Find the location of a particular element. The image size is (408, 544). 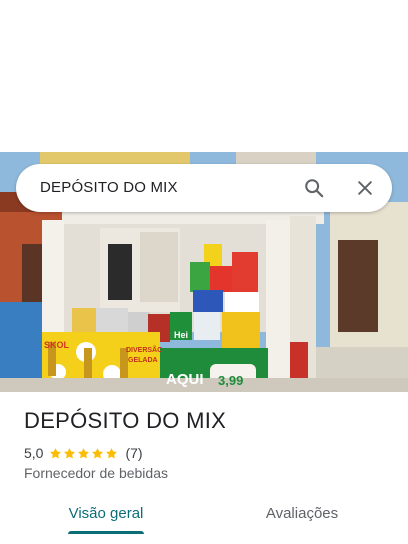

search-bar: DEPÓSITO DO MIX is located at coordinates (204, 188).